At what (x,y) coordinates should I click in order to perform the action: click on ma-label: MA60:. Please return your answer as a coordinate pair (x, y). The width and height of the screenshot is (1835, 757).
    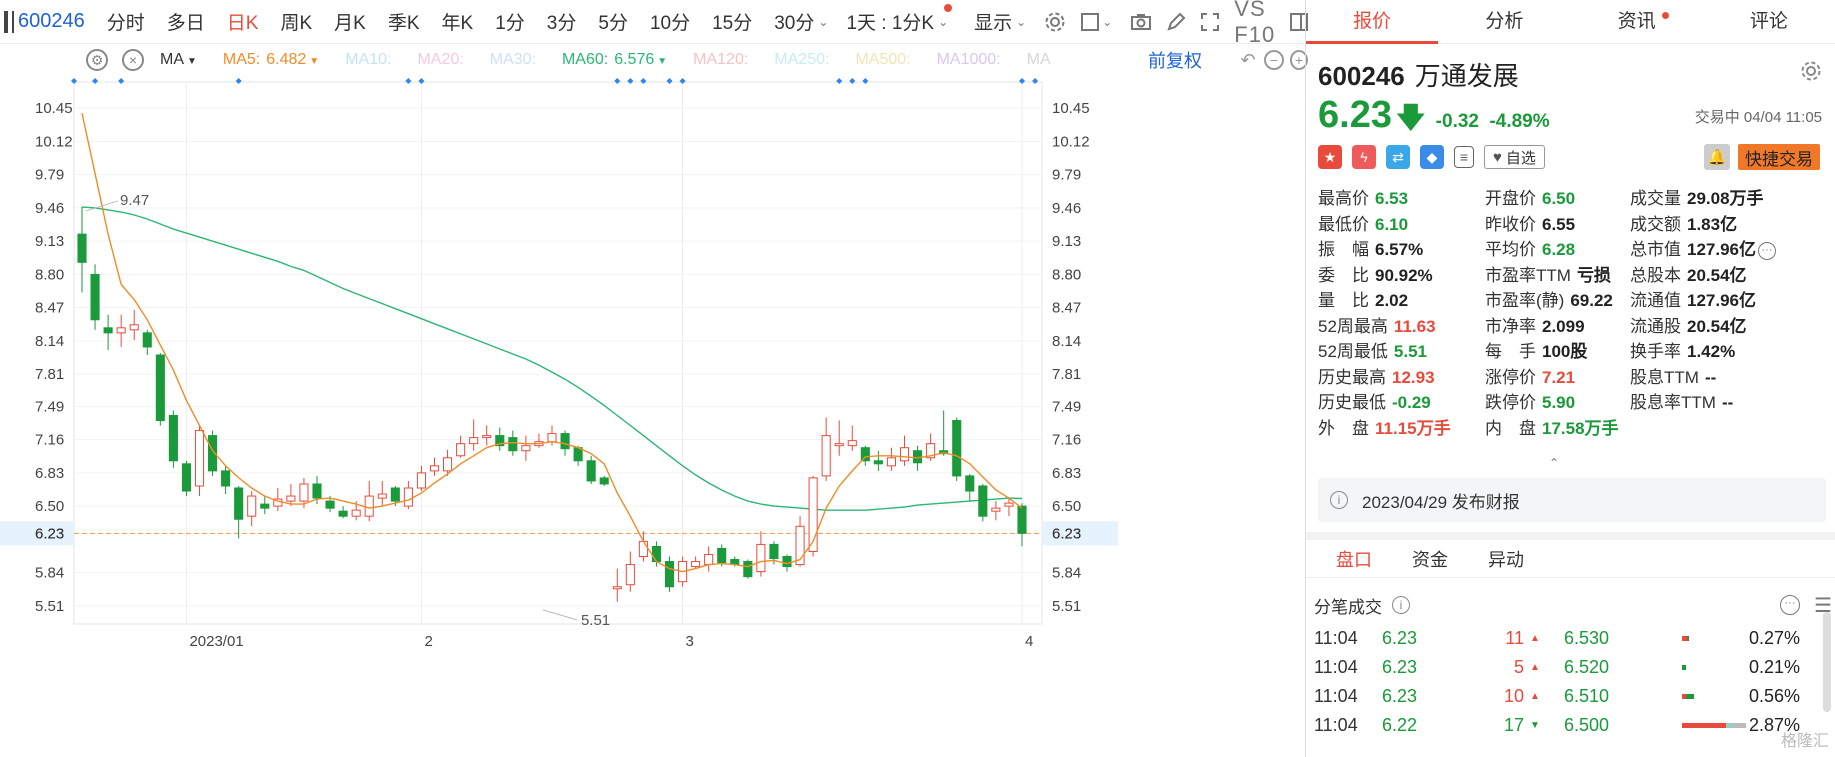
    Looking at the image, I should click on (585, 59).